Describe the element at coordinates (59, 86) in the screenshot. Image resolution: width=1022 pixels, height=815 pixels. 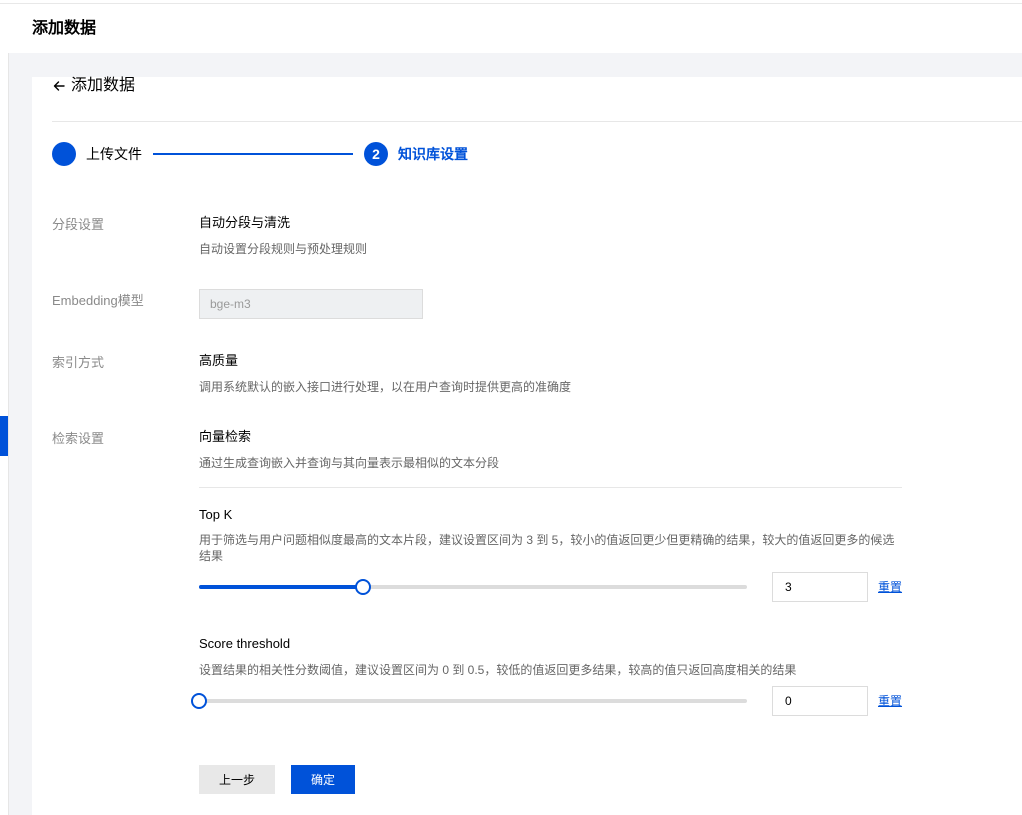
I see `arrow-left-icon` at that location.